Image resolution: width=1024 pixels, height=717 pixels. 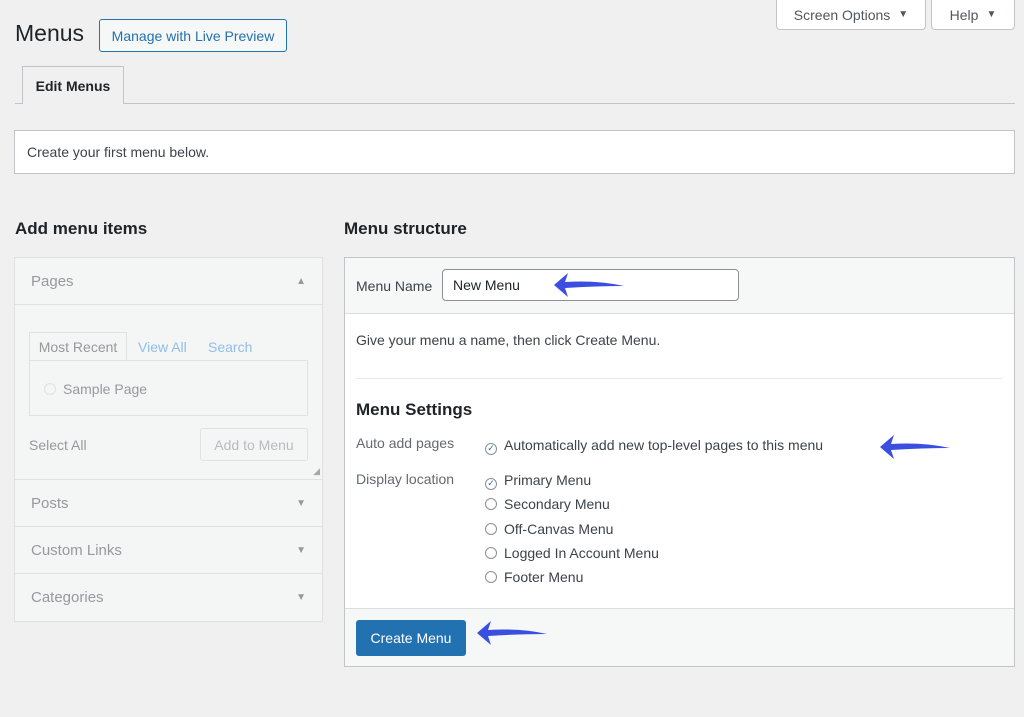 I want to click on screen-options-button: Screen Options ▼, so click(x=851, y=15).